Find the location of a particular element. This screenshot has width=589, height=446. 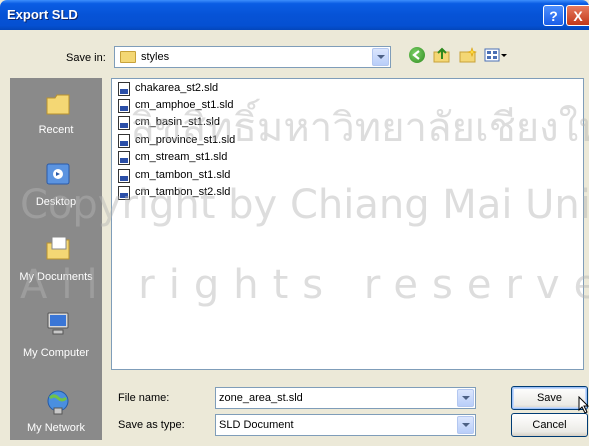

place-label: My Computer is located at coordinates (56, 353).